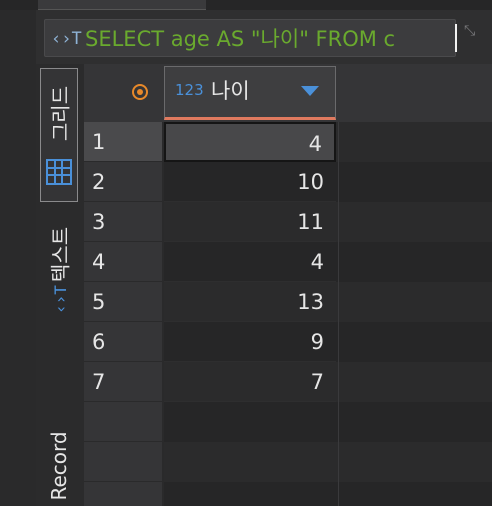 This screenshot has height=506, width=492. Describe the element at coordinates (163, 314) in the screenshot. I see `row-header-divider` at that location.